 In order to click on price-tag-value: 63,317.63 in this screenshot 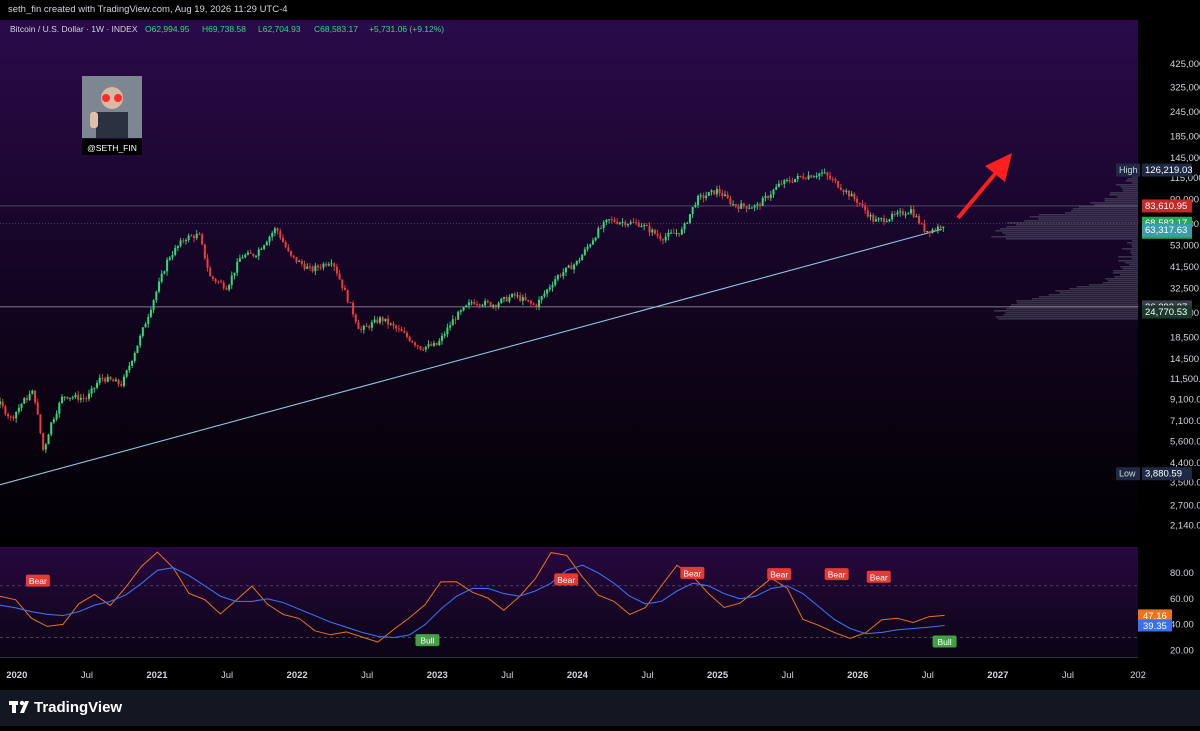, I will do `click(1166, 230)`.